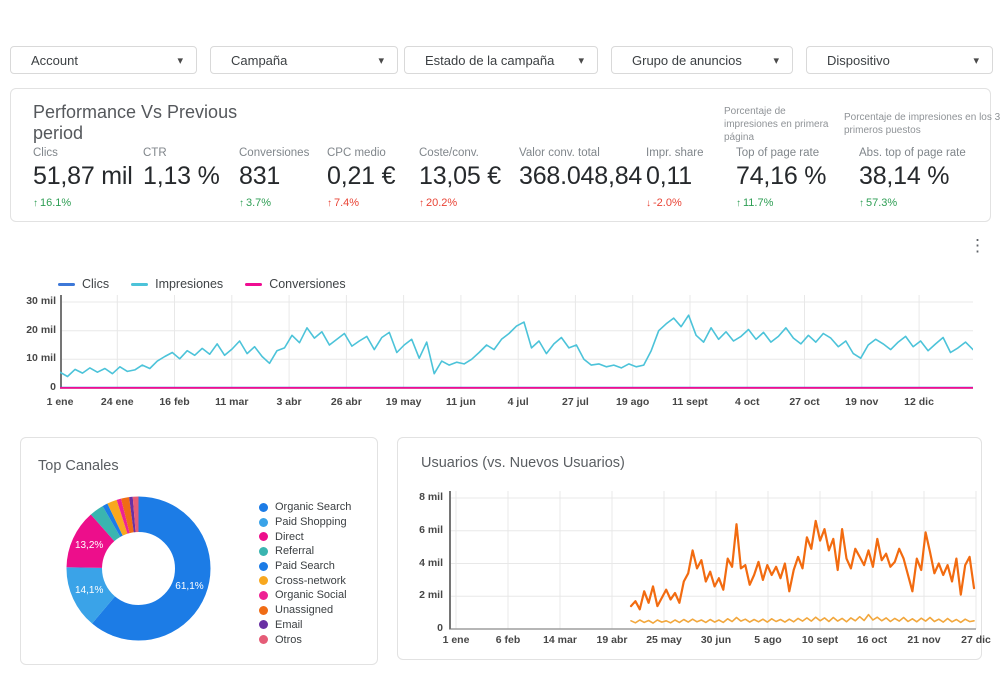  Describe the element at coordinates (189, 284) in the screenshot. I see `legend-label: Impresiones` at that location.